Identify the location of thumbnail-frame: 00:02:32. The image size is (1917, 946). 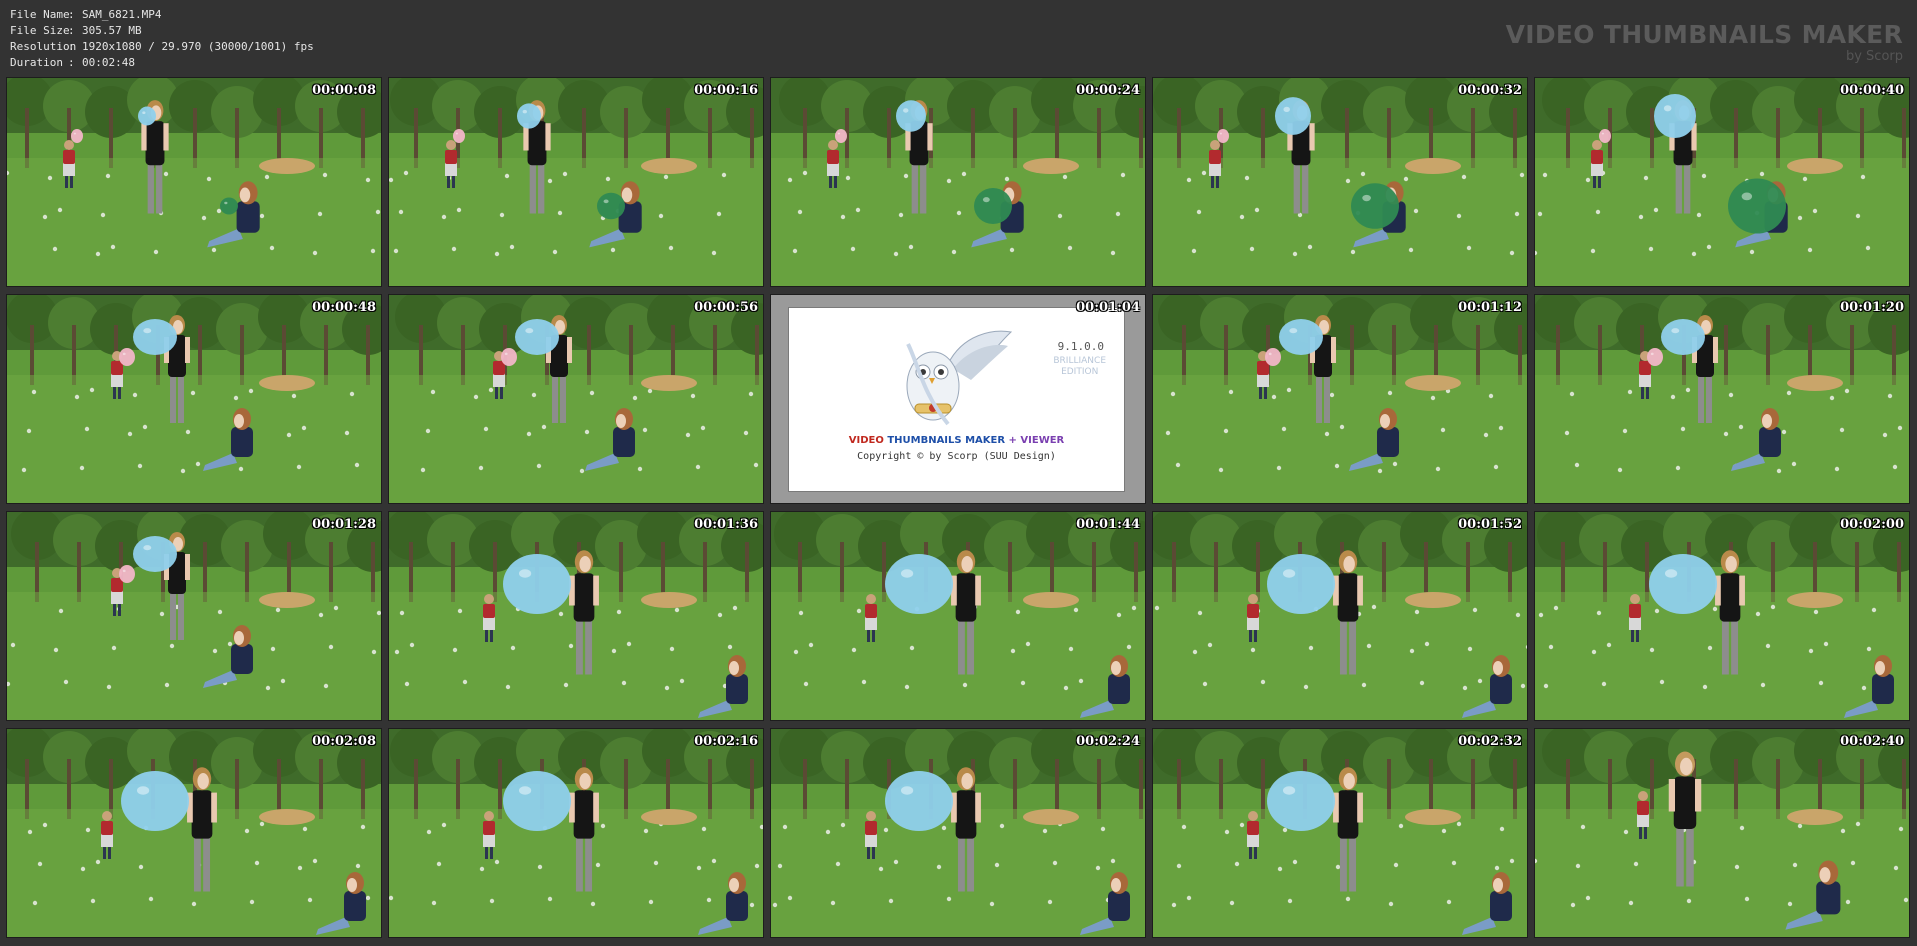
(1340, 833).